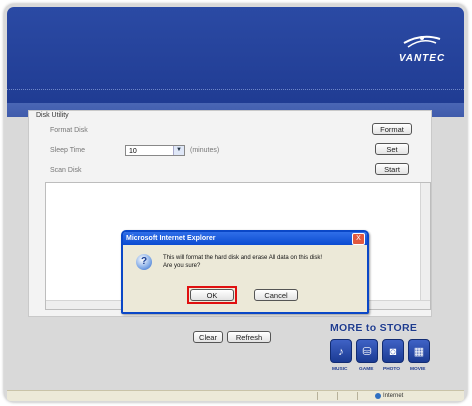 This screenshot has height=406, width=472. I want to click on promo-label-movie: MOVIE, so click(418, 369).